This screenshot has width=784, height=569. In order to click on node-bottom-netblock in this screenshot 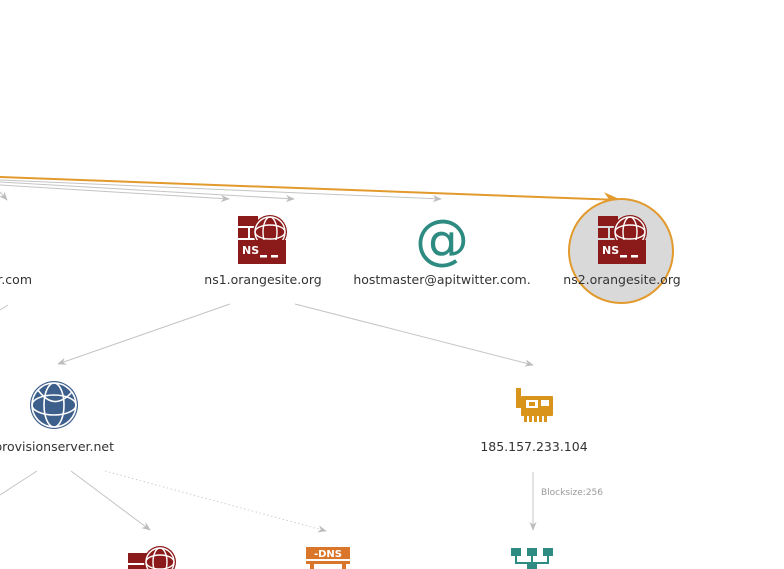, I will do `click(532, 558)`.